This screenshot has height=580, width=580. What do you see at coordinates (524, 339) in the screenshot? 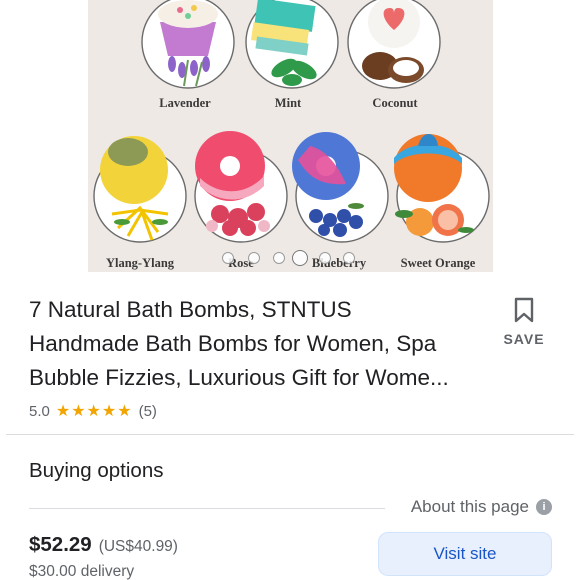
I see `save-label: SAVE` at bounding box center [524, 339].